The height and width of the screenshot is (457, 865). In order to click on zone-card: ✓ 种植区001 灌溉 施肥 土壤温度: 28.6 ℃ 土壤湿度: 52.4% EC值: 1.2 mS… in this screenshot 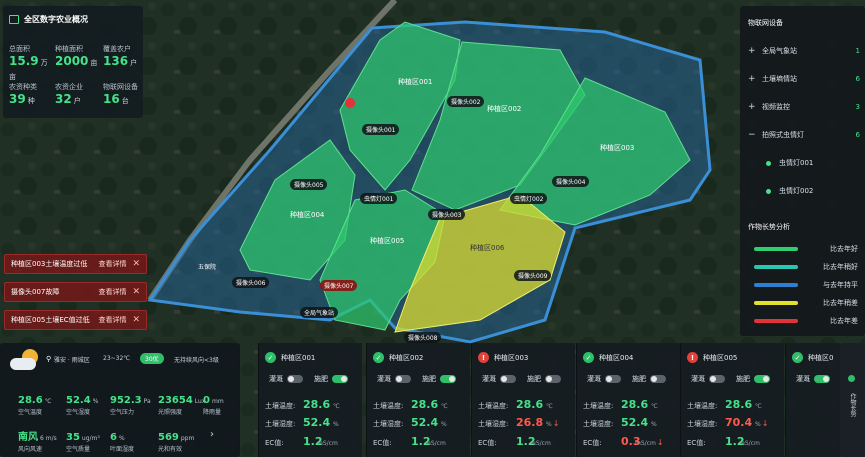, I will do `click(310, 400)`.